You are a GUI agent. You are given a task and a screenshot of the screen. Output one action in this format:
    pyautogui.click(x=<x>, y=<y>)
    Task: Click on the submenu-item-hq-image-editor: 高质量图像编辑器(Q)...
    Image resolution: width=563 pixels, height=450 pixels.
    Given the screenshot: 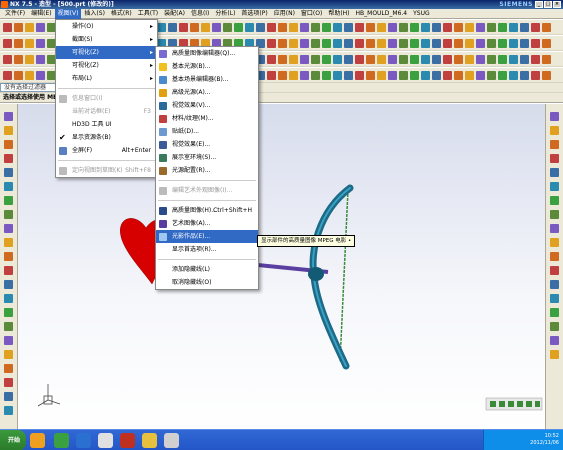 What is the action you would take?
    pyautogui.click(x=207, y=53)
    